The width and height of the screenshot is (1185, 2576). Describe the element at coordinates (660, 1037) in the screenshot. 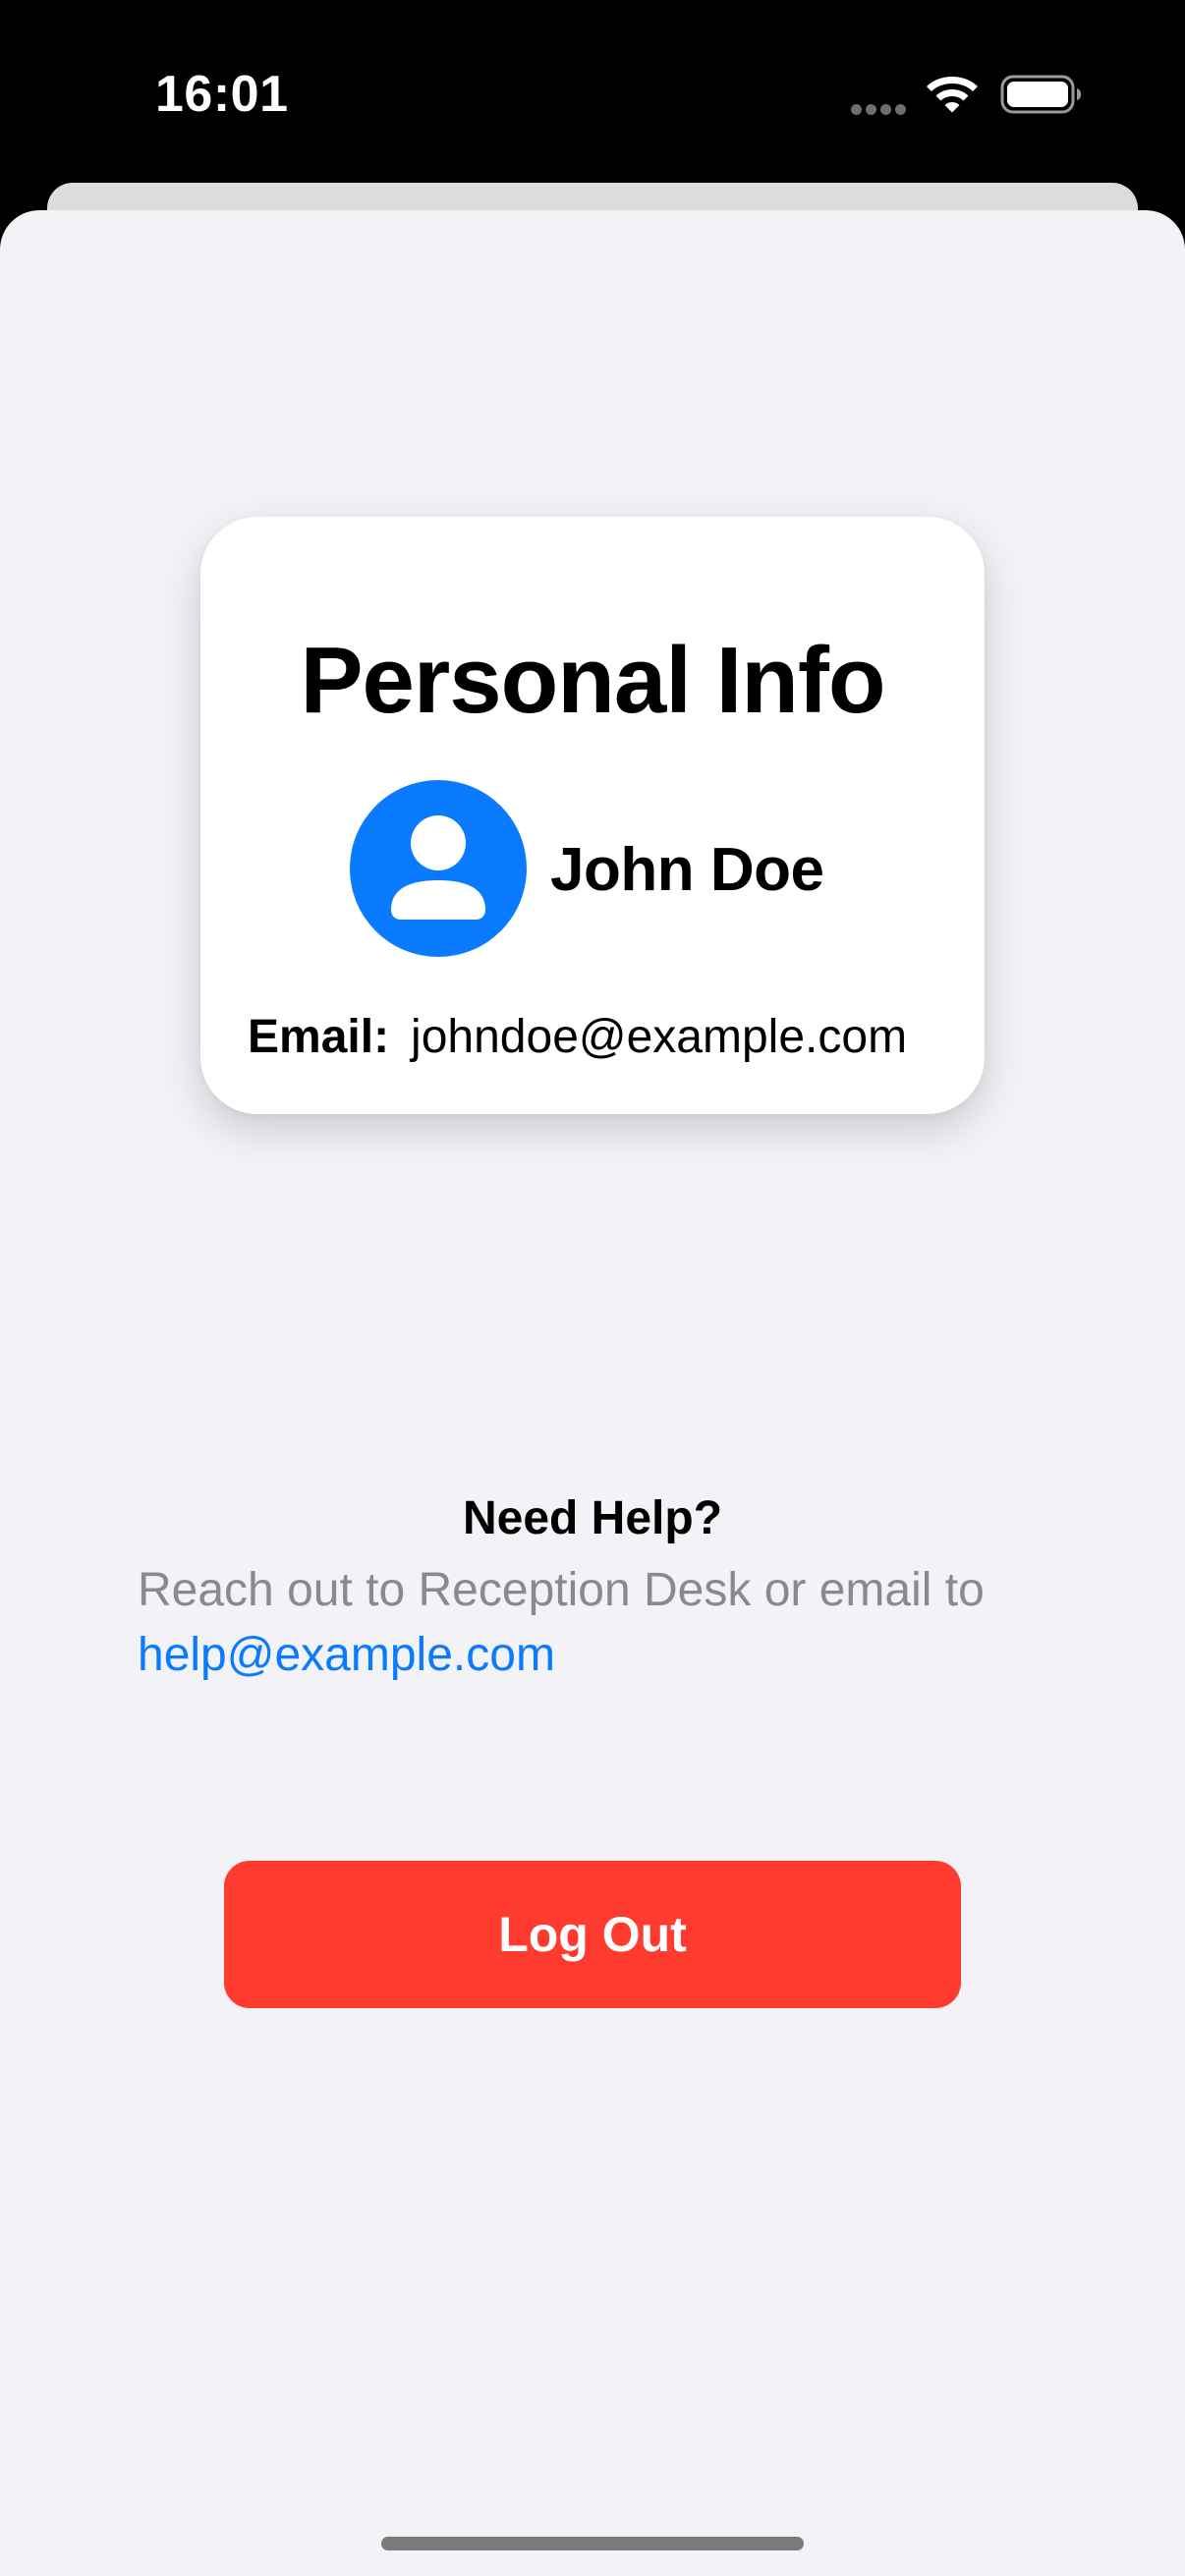

I see `email-value: johndoe@example.com` at that location.